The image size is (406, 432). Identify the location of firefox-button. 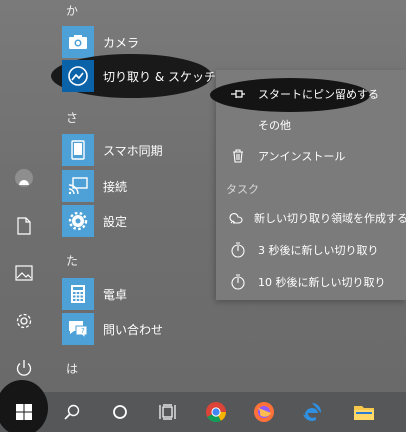
(264, 412).